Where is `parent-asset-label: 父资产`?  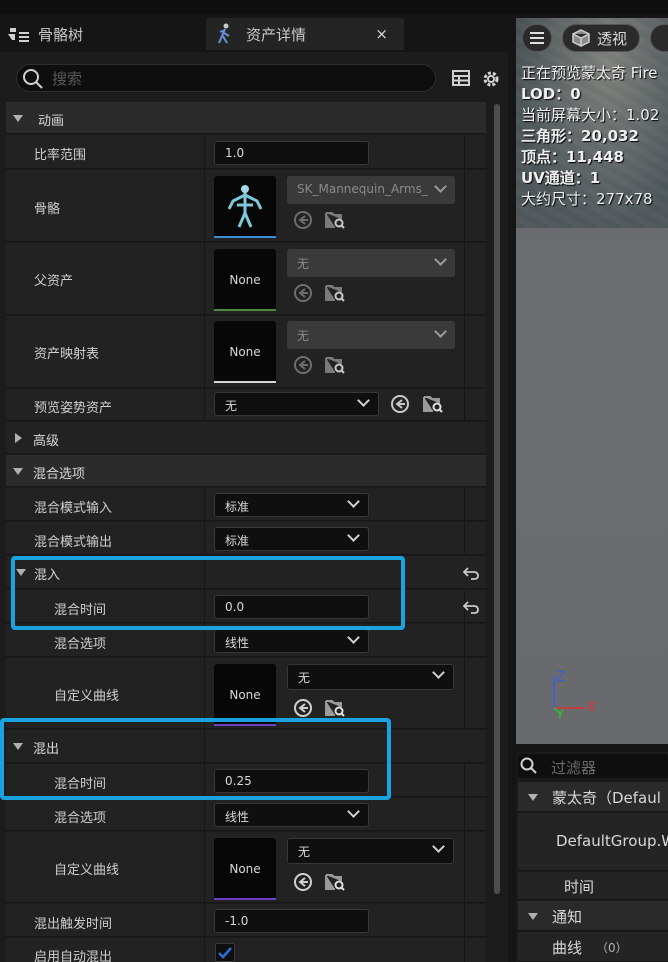 parent-asset-label: 父资产 is located at coordinates (54, 281).